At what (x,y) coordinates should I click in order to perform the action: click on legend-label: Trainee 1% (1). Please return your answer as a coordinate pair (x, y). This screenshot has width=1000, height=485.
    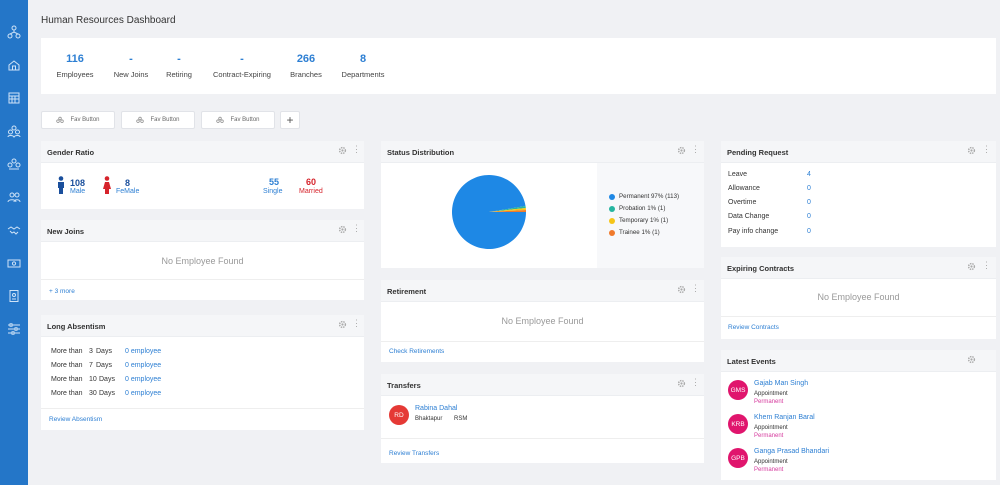
    Looking at the image, I should click on (639, 232).